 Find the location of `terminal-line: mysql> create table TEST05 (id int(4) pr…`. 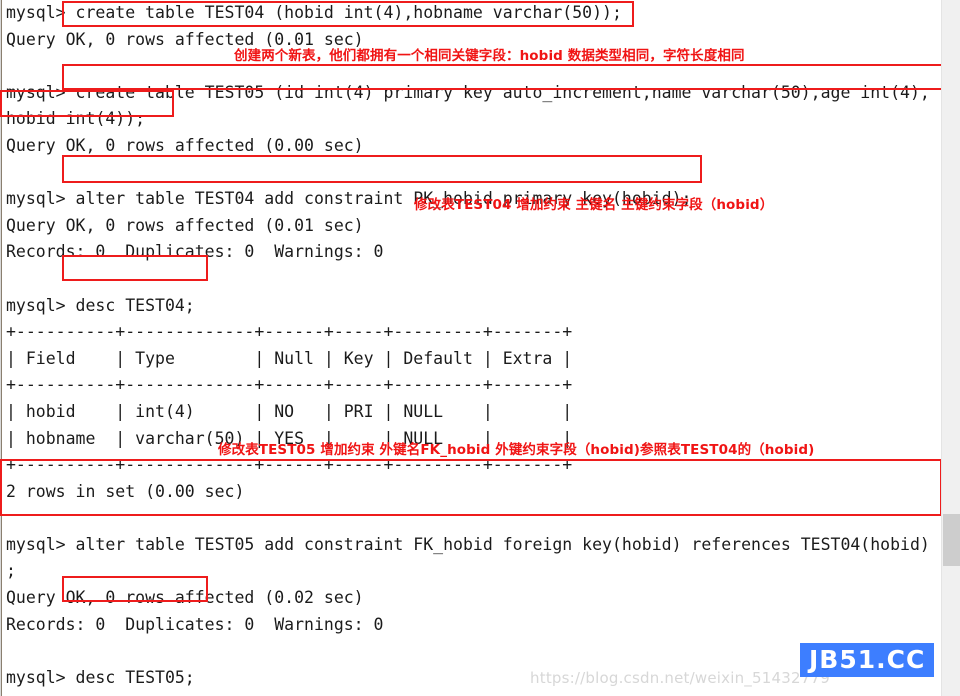

terminal-line: mysql> create table TEST05 (id int(4) pr… is located at coordinates (468, 92).